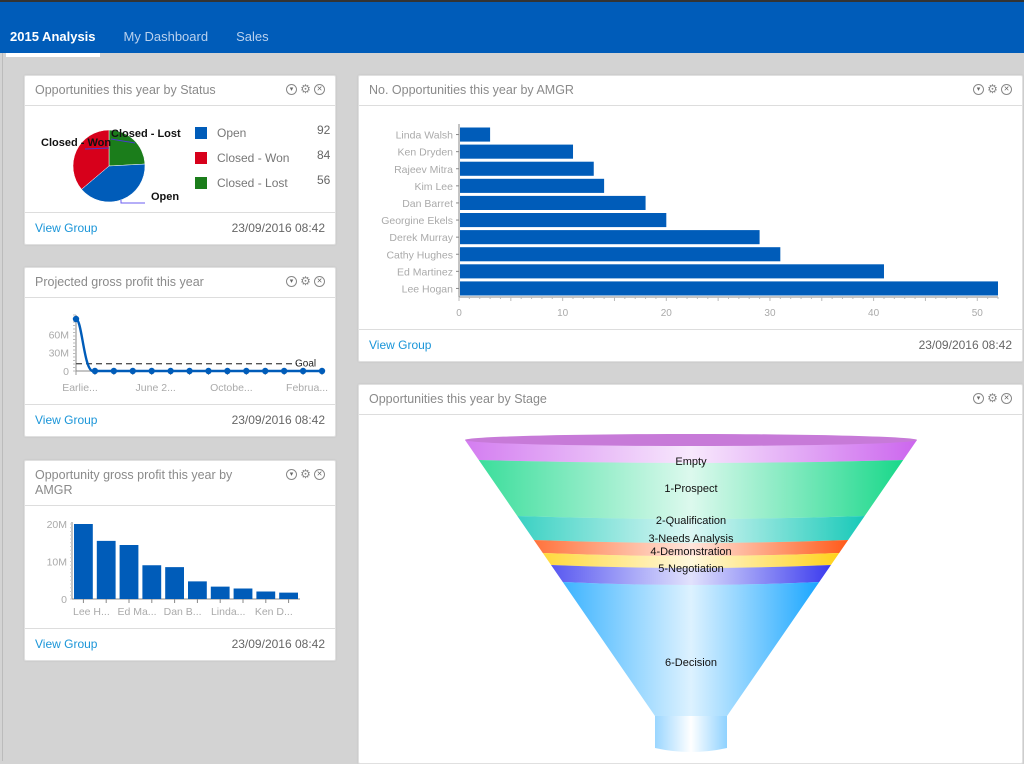  What do you see at coordinates (324, 129) in the screenshot?
I see `legend-value: 92` at bounding box center [324, 129].